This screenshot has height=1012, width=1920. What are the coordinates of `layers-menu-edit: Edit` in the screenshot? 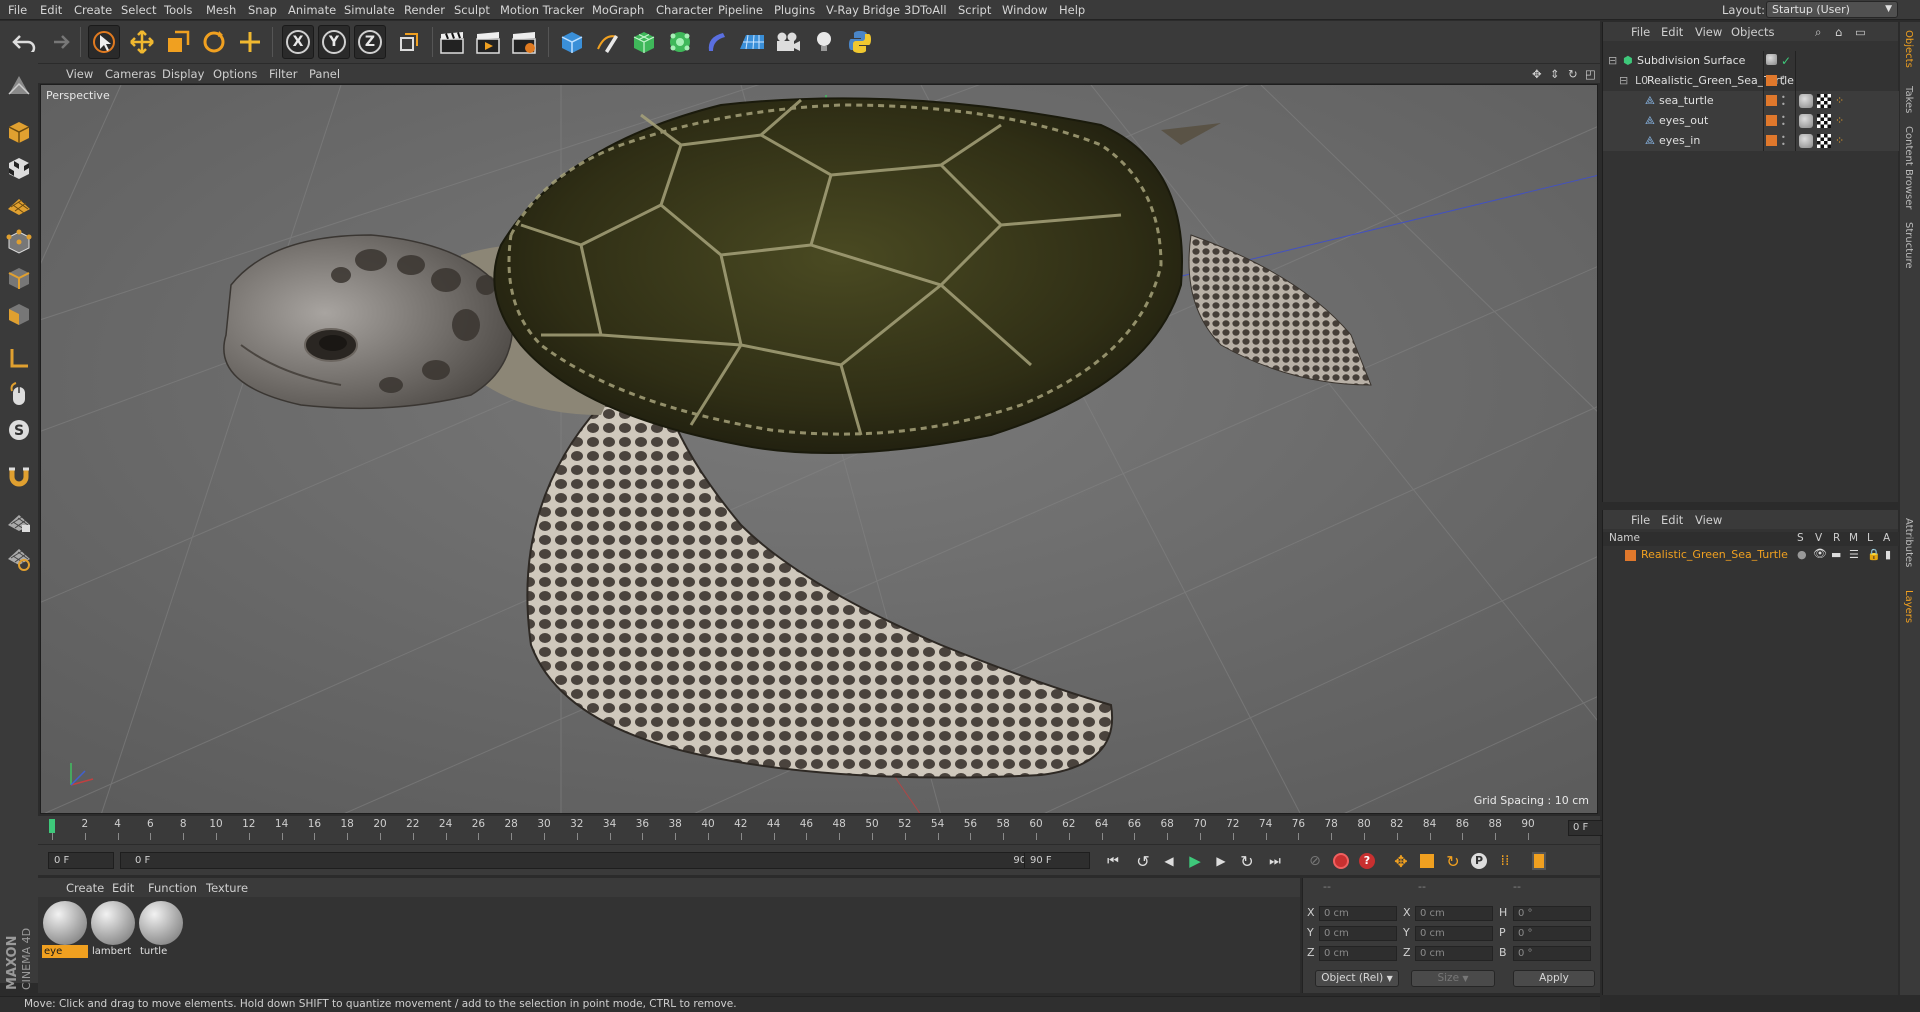 It's located at (1672, 520).